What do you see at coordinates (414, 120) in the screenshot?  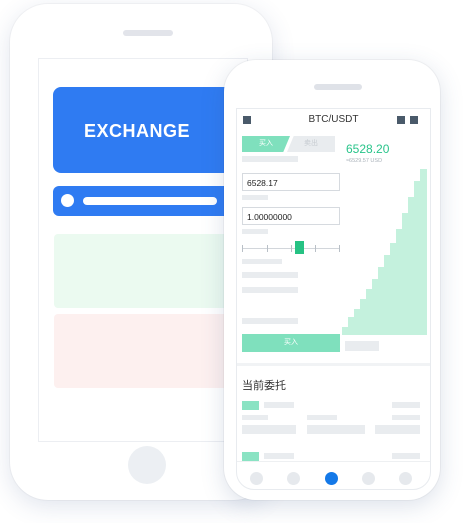 I see `more-icon` at bounding box center [414, 120].